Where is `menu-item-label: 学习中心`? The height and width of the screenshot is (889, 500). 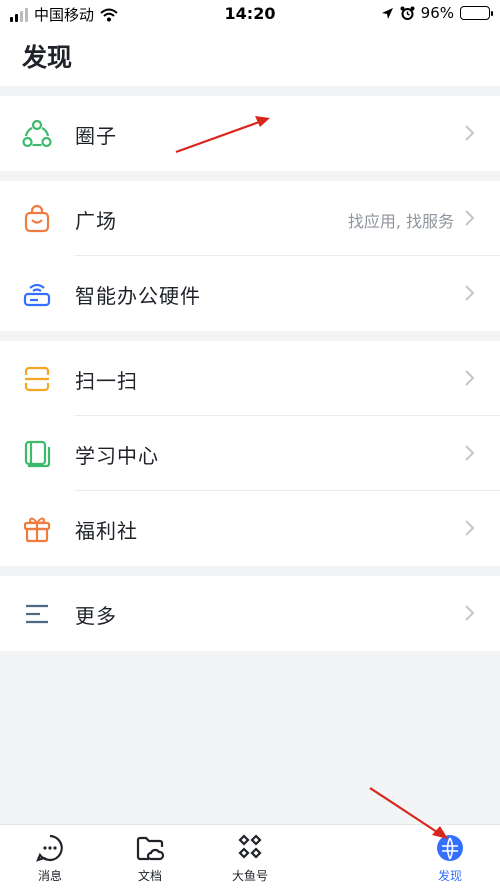
menu-item-label: 学习中心 is located at coordinates (117, 456).